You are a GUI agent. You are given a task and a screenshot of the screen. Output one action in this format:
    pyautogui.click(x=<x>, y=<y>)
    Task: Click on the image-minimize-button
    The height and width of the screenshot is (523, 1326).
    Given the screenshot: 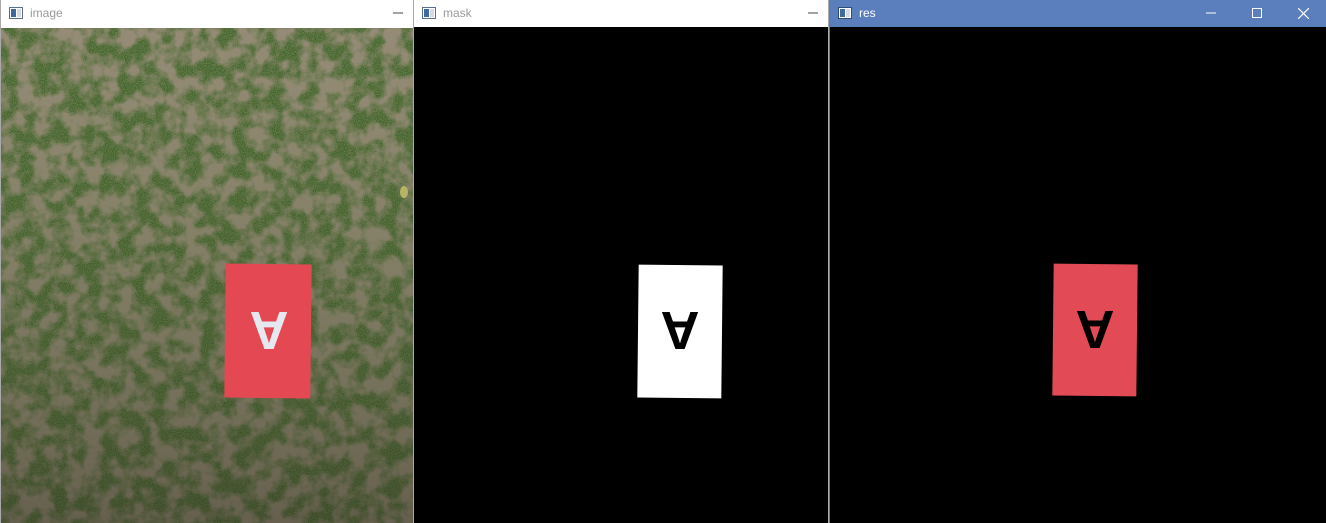 What is the action you would take?
    pyautogui.click(x=398, y=13)
    